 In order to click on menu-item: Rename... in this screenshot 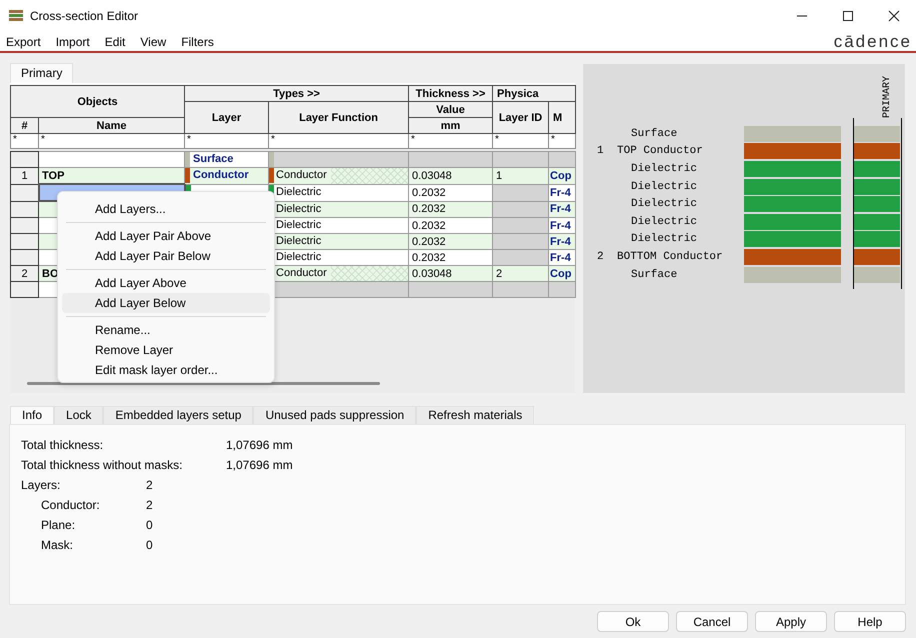, I will do `click(166, 330)`.